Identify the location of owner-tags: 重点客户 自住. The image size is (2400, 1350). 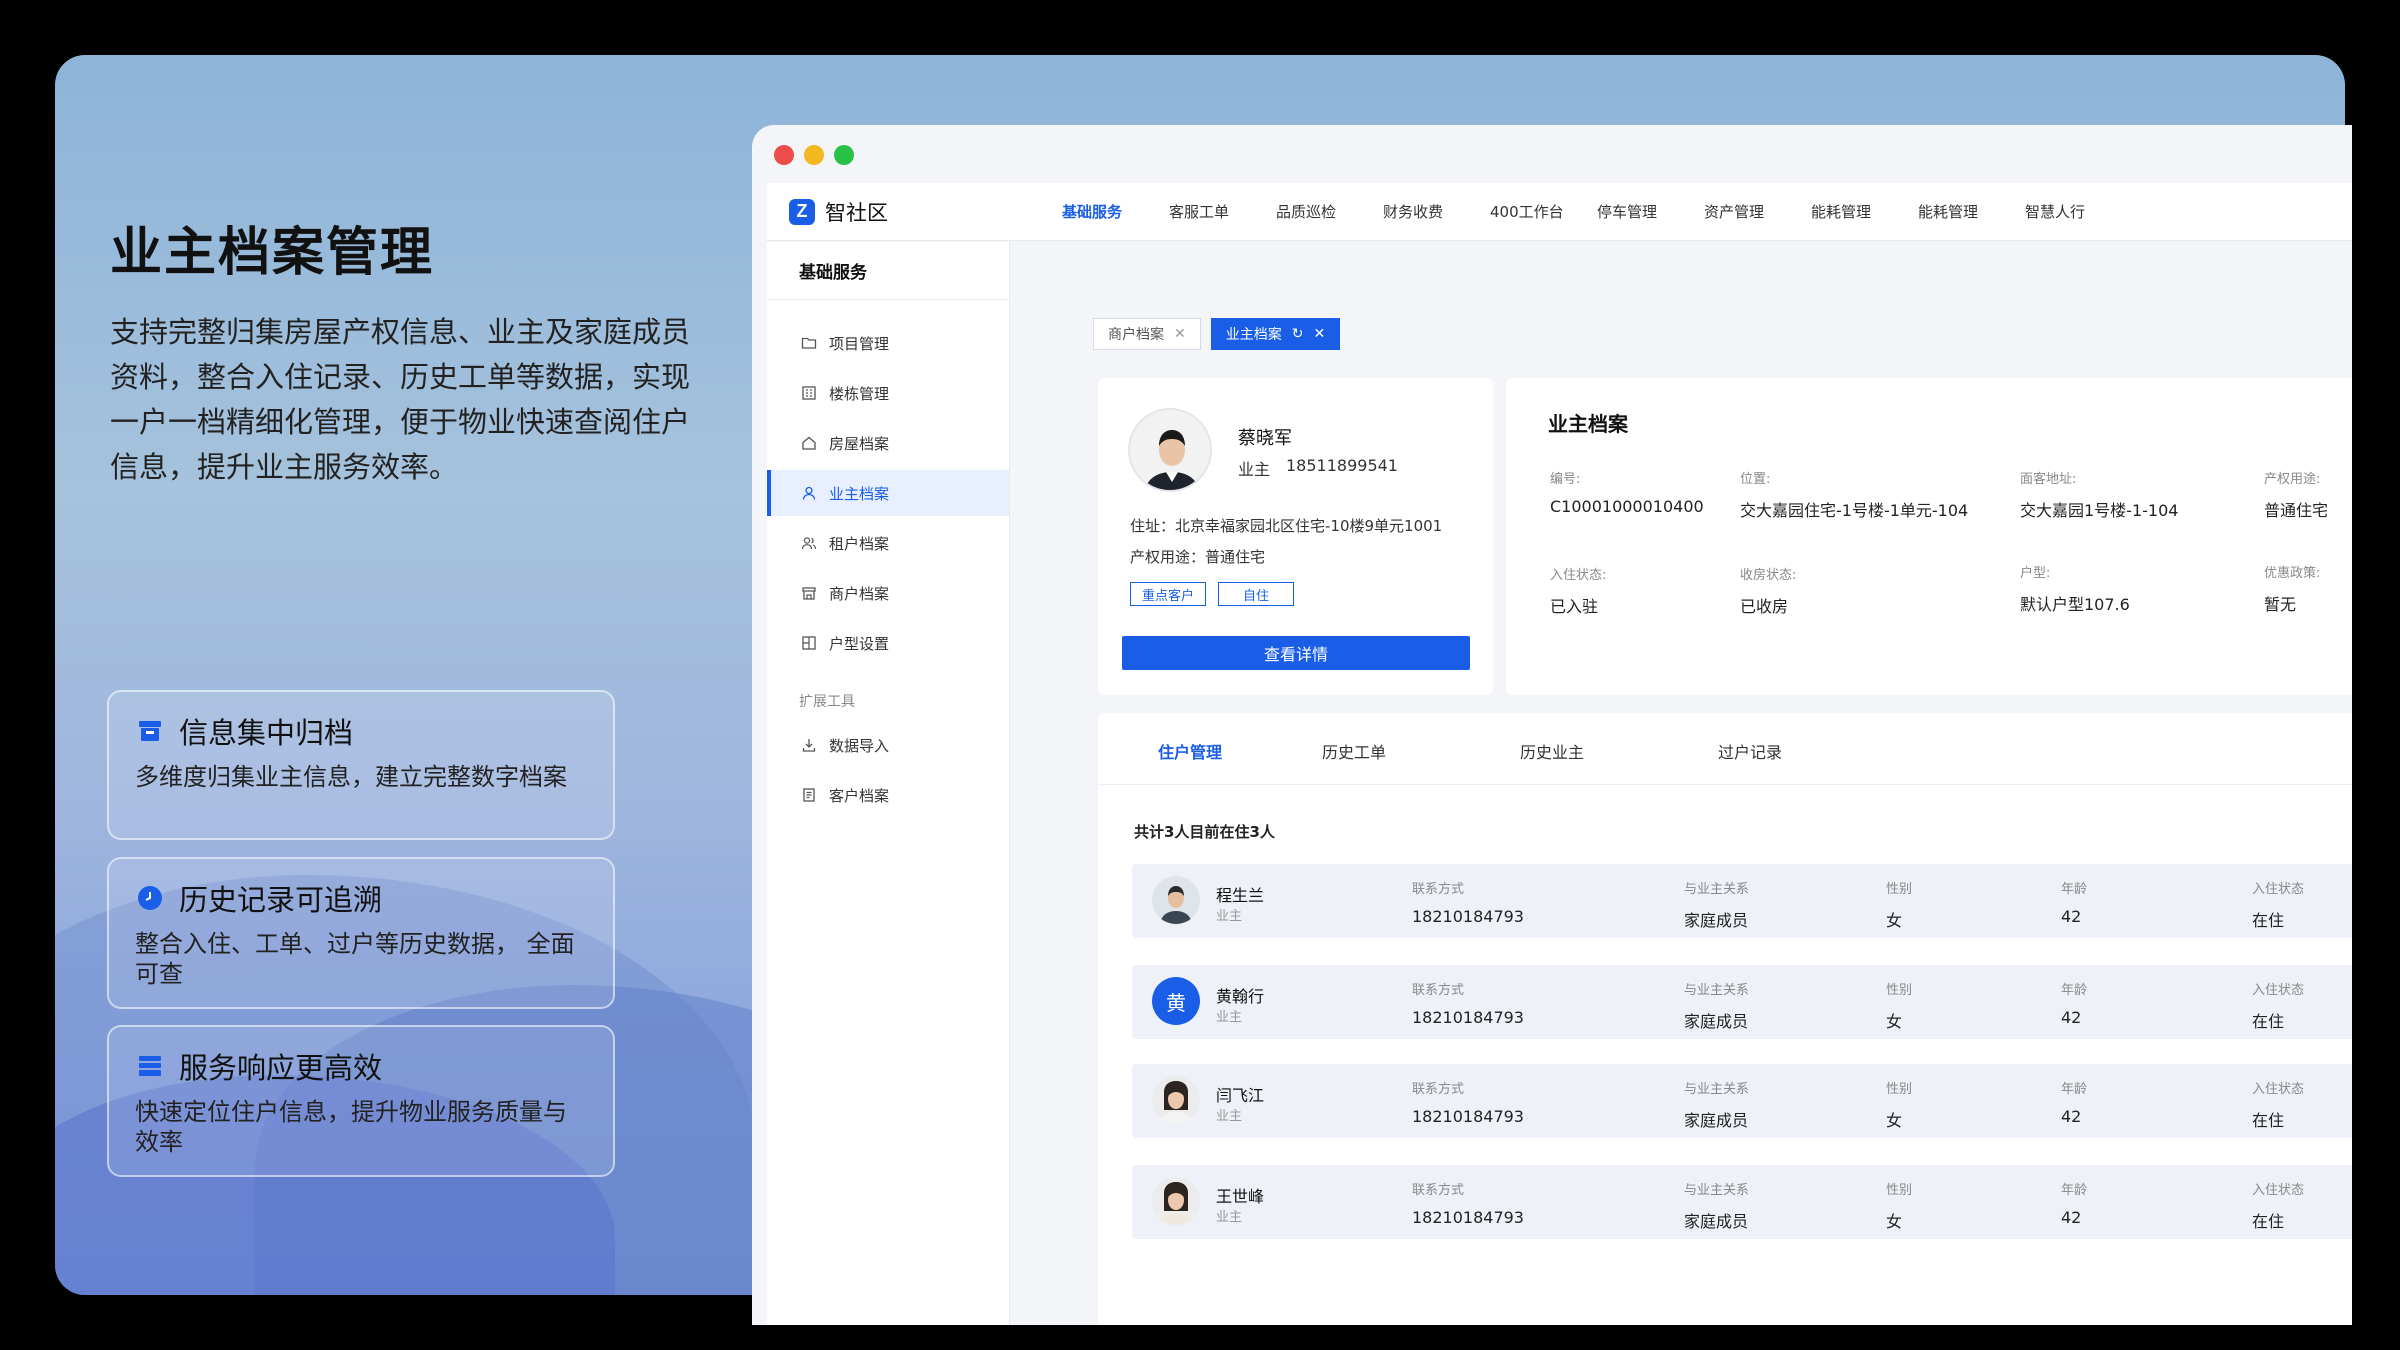
(1212, 594).